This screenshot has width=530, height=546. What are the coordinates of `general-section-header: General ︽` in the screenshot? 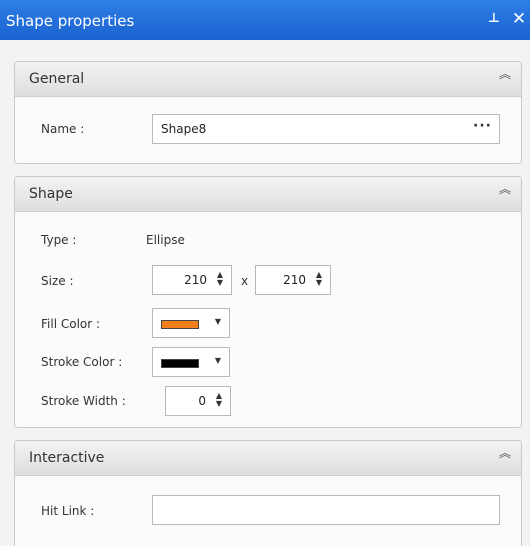 It's located at (268, 79).